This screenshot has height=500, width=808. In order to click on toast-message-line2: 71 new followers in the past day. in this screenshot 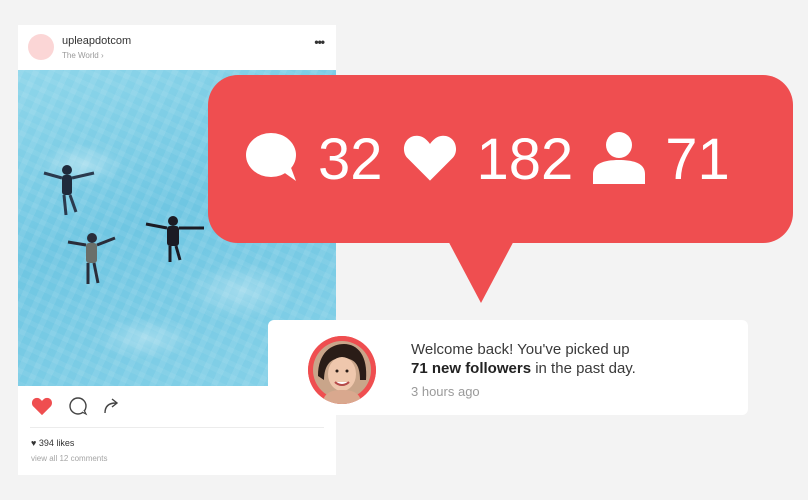, I will do `click(523, 368)`.